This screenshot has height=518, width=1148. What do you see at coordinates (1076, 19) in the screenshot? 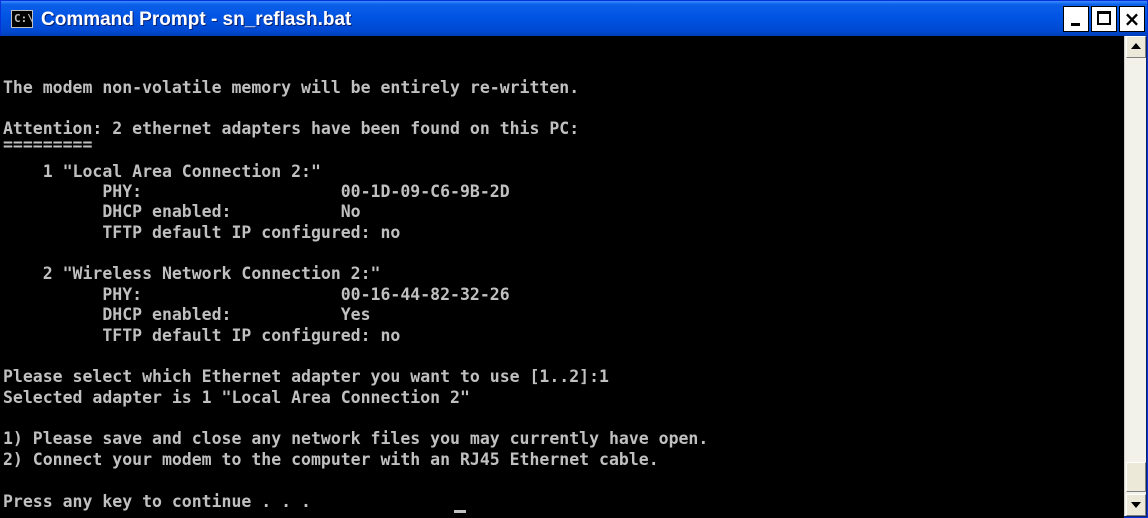
I see `minimize-button` at bounding box center [1076, 19].